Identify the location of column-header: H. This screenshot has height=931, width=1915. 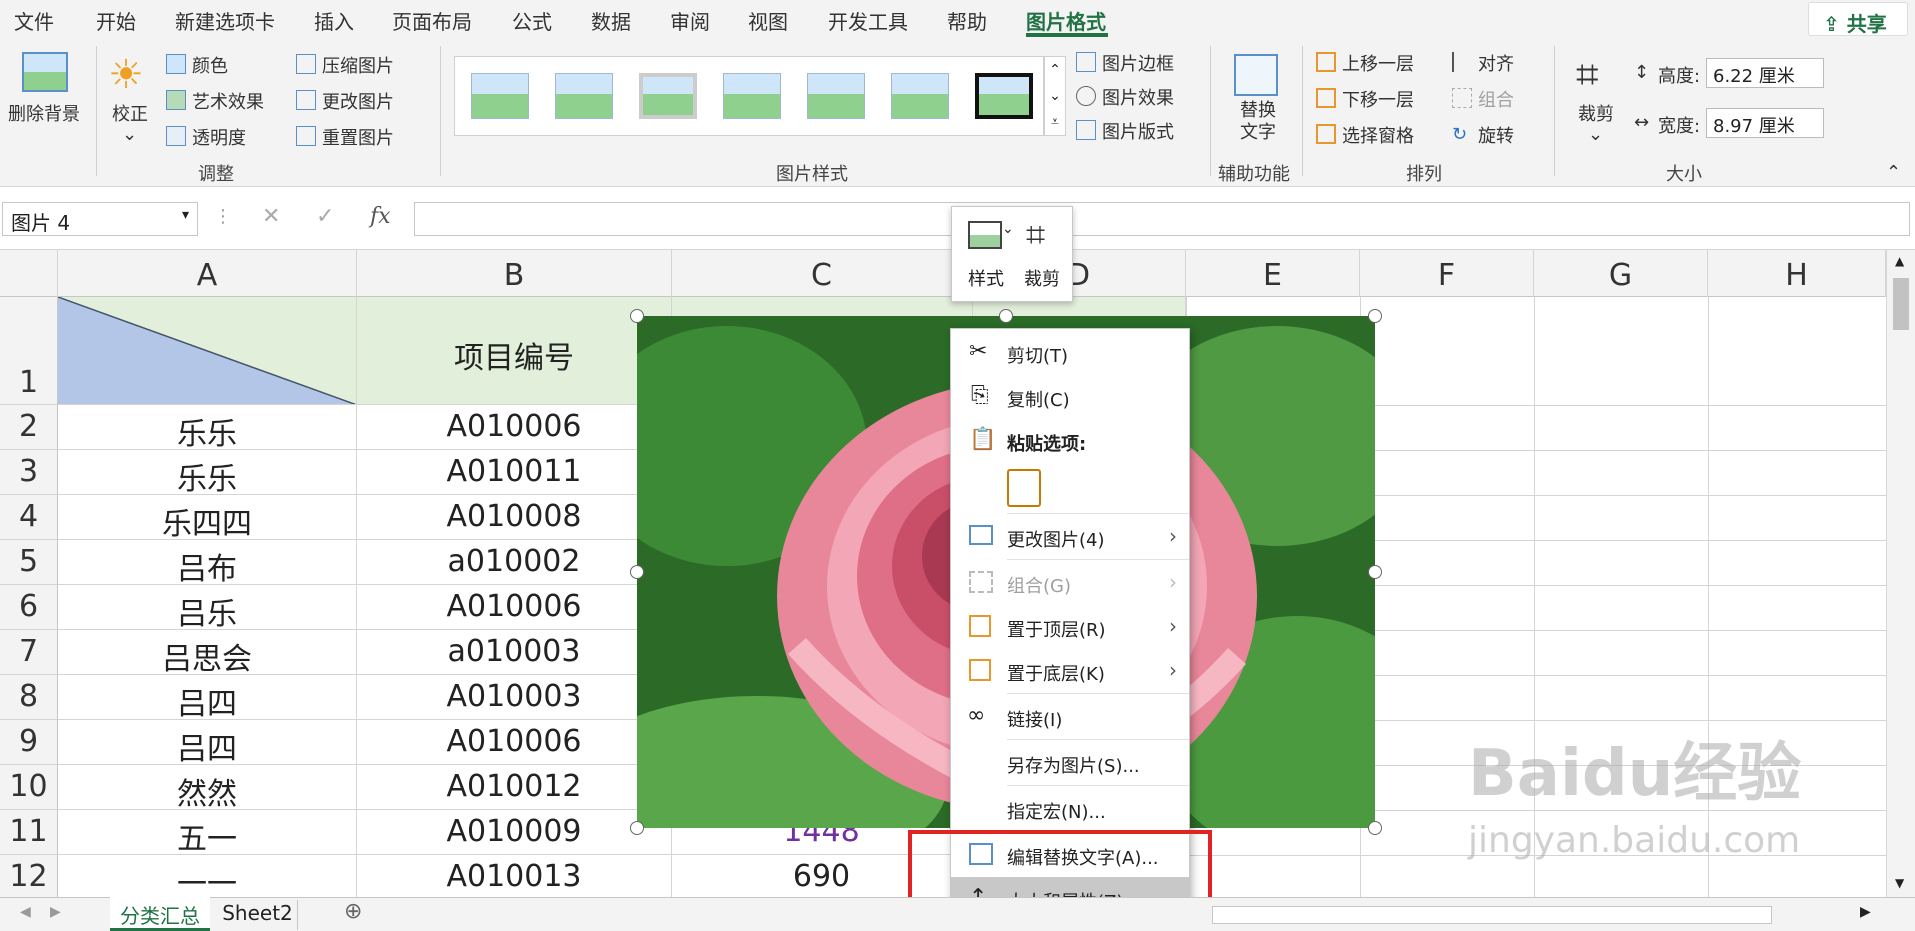
(1797, 273).